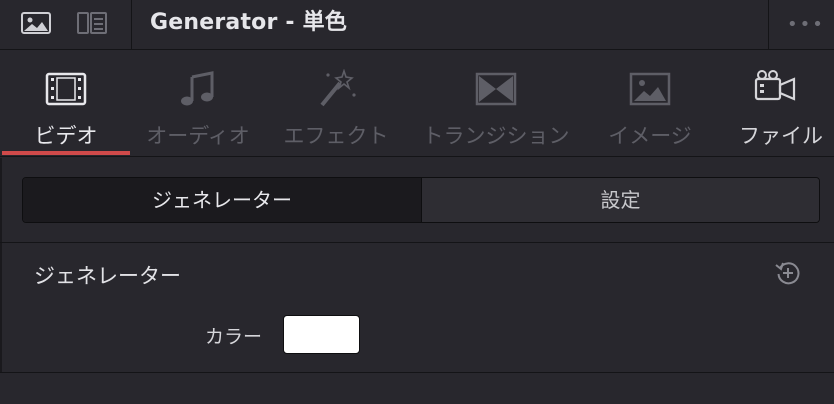 The image size is (834, 404). Describe the element at coordinates (222, 200) in the screenshot. I see `segment-generator-button: ジェネレーター` at that location.